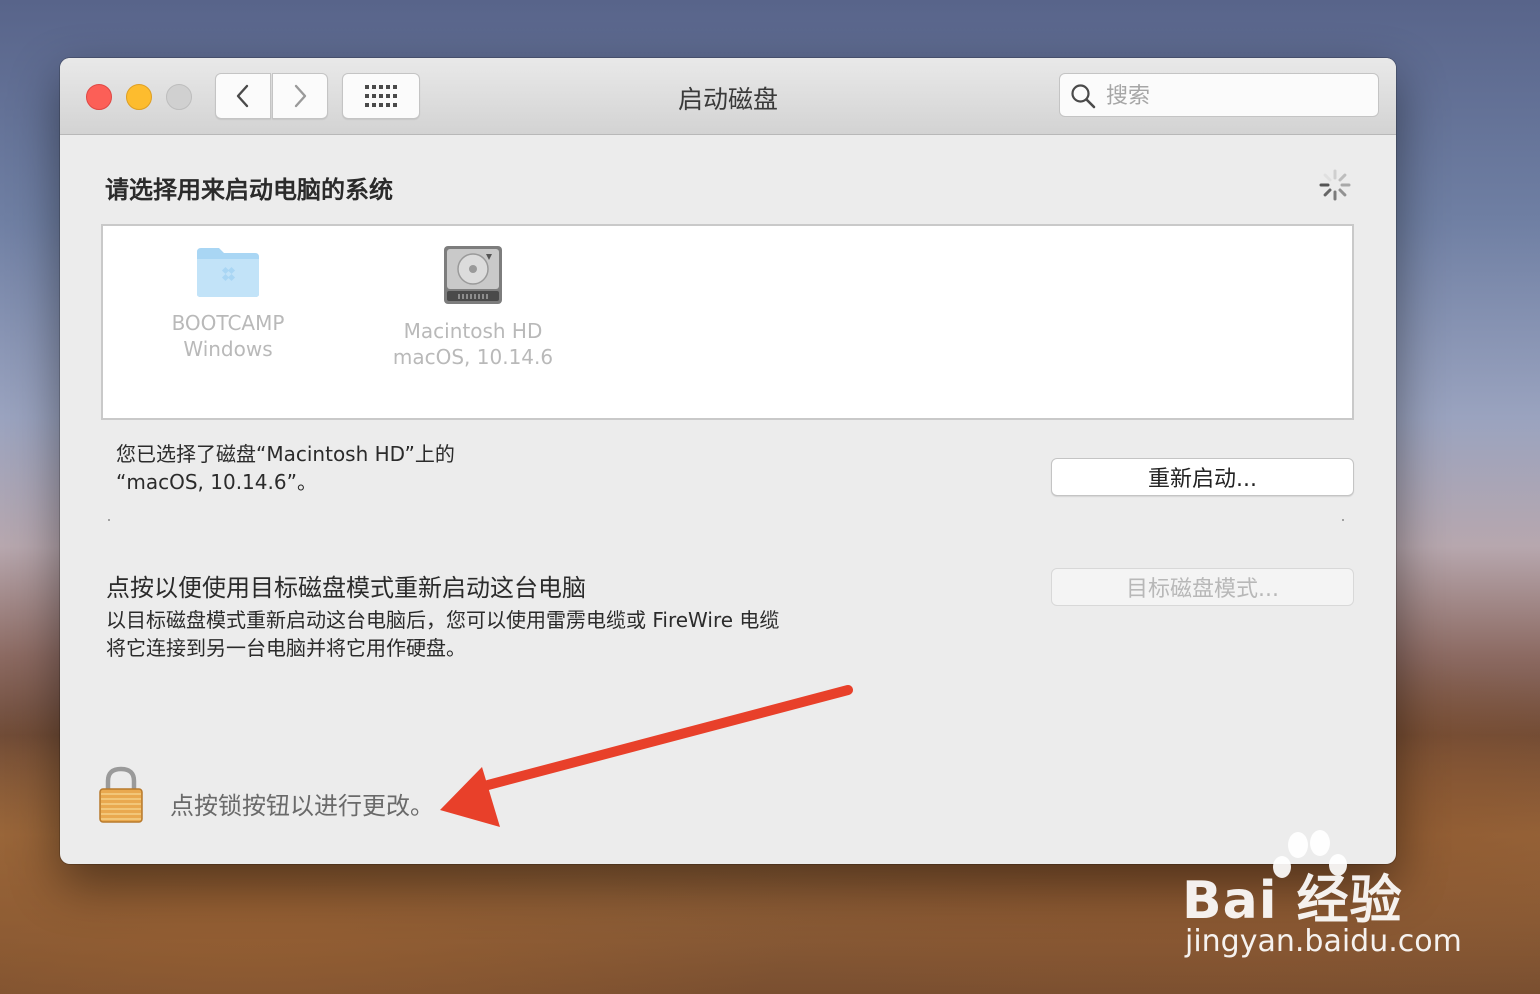  I want to click on disk-os: Windows, so click(228, 349).